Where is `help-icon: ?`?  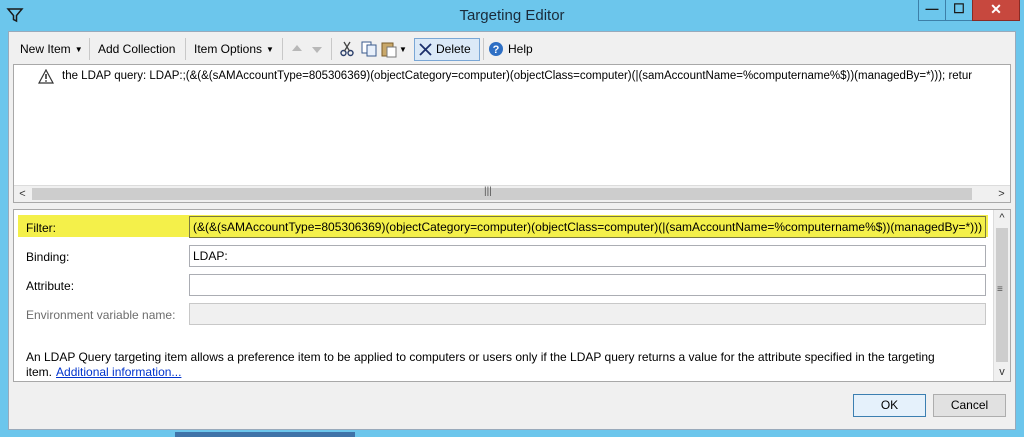 help-icon: ? is located at coordinates (496, 49).